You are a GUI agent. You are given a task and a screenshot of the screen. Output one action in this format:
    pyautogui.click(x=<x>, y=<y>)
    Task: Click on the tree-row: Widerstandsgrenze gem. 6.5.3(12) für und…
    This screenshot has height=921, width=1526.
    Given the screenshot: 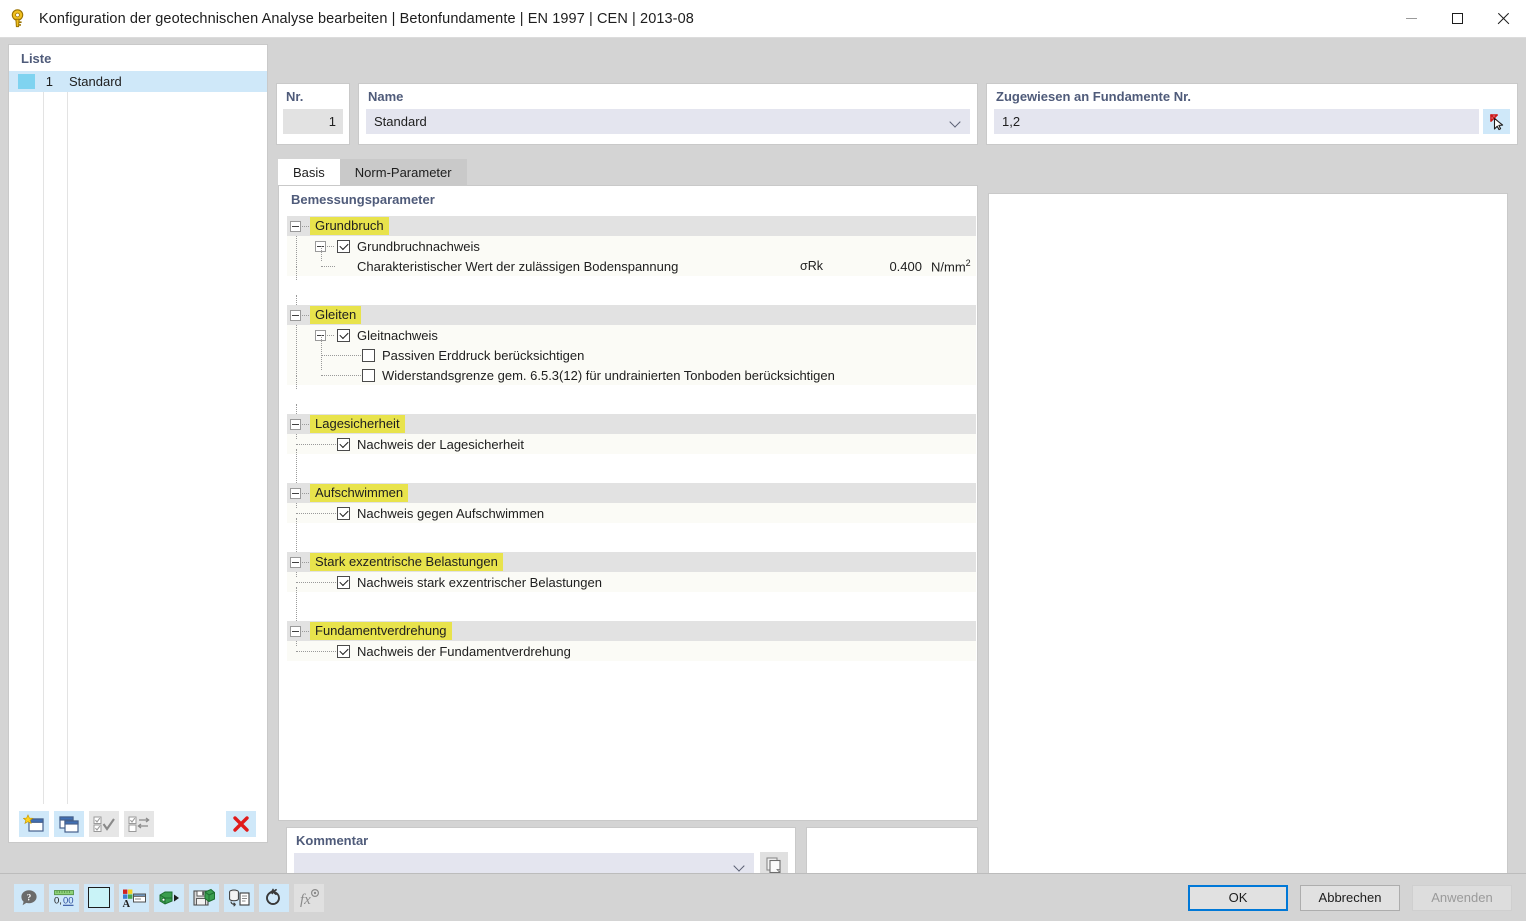 What is the action you would take?
    pyautogui.click(x=631, y=370)
    